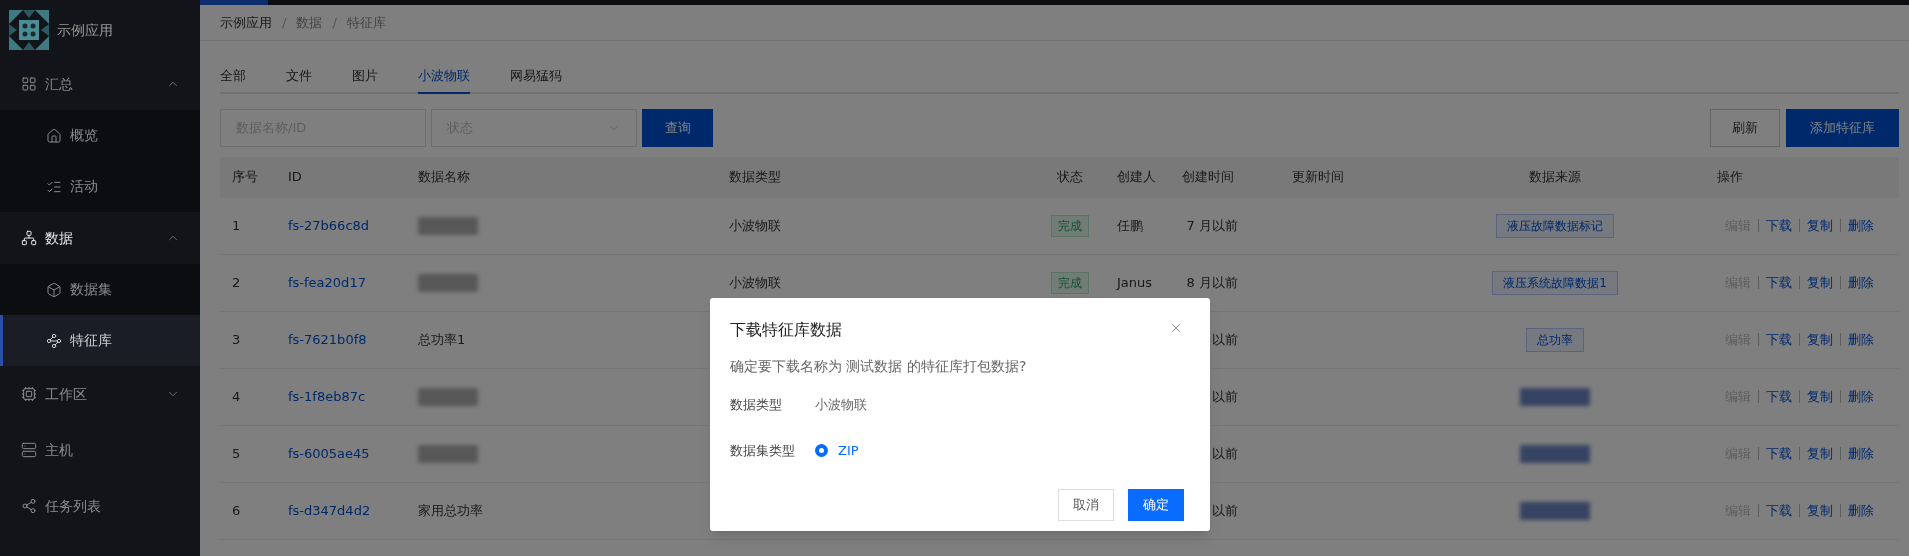 Image resolution: width=1909 pixels, height=556 pixels. Describe the element at coordinates (841, 405) in the screenshot. I see `field-value: 小波物联` at that location.